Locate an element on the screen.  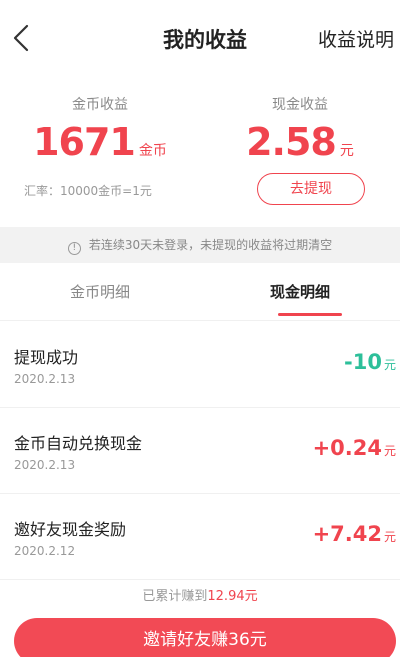
record-amount: -10 元 is located at coordinates (370, 362).